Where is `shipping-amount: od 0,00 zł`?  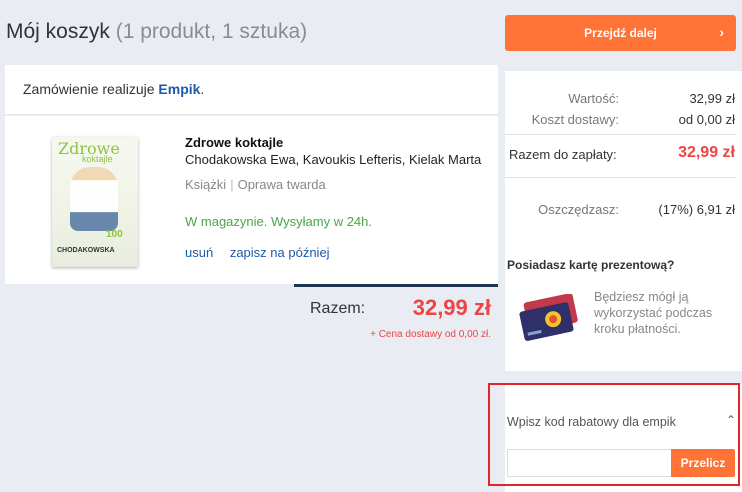
shipping-amount: od 0,00 zł is located at coordinates (706, 119).